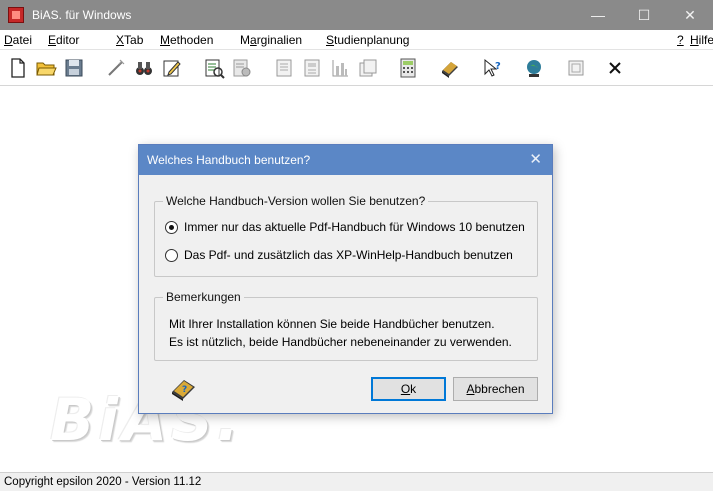 Image resolution: width=713 pixels, height=491 pixels. I want to click on wizard-icon, so click(116, 68).